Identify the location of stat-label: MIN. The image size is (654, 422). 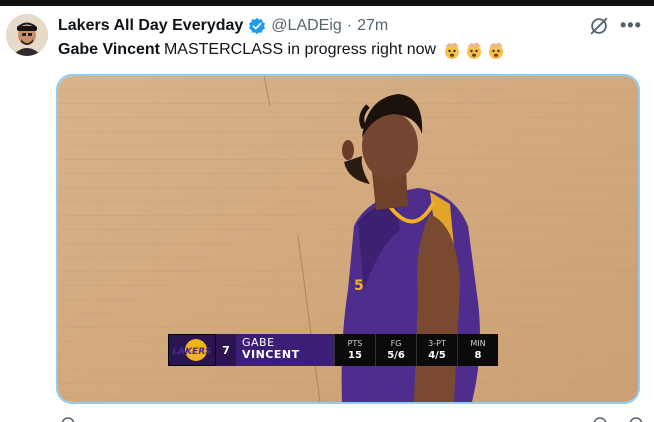
(478, 343).